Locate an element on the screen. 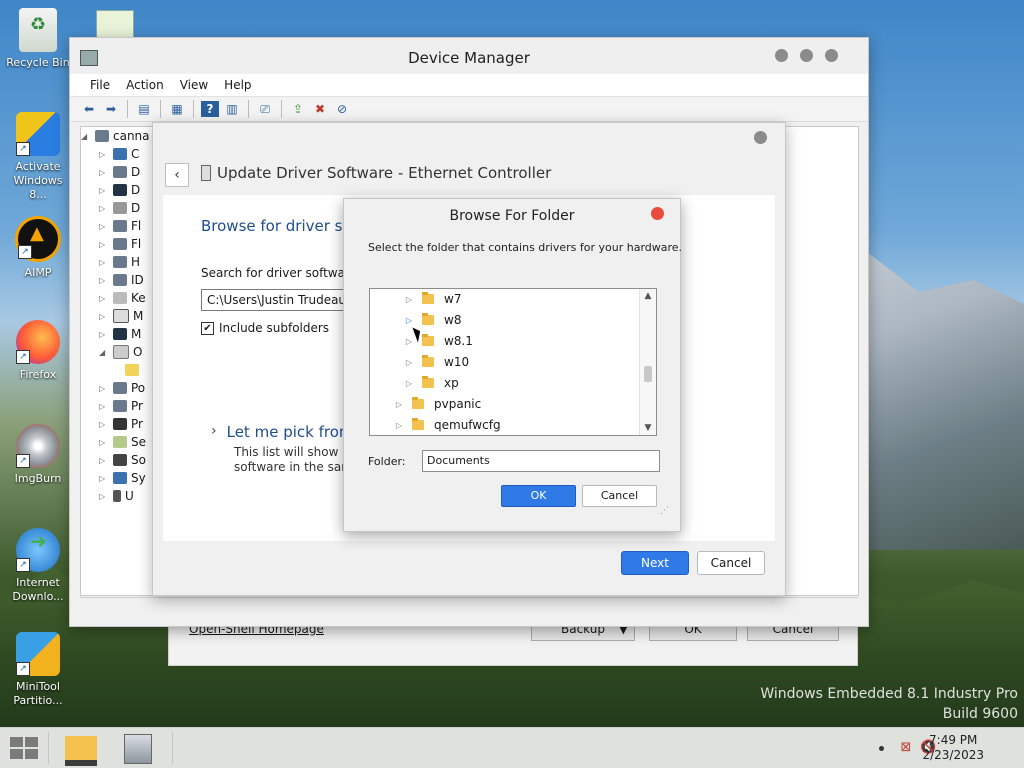 This screenshot has height=768, width=1024. menu-help: Help is located at coordinates (237, 85).